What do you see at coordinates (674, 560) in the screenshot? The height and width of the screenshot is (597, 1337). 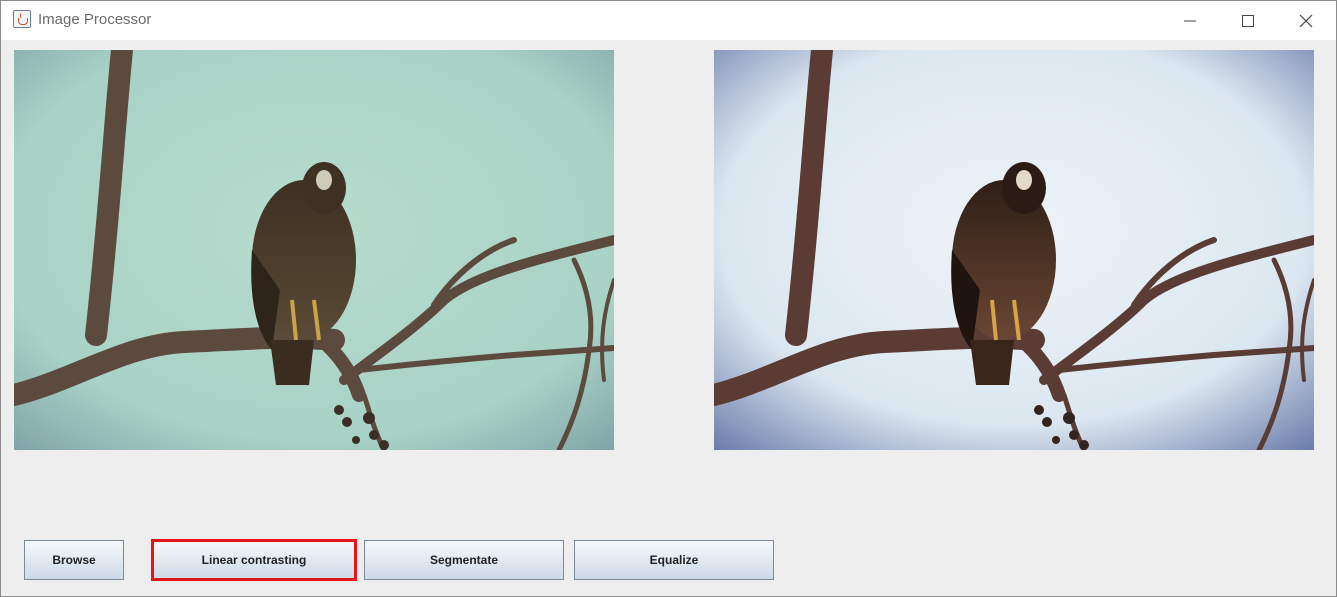 I see `equalize-button: Equalize` at bounding box center [674, 560].